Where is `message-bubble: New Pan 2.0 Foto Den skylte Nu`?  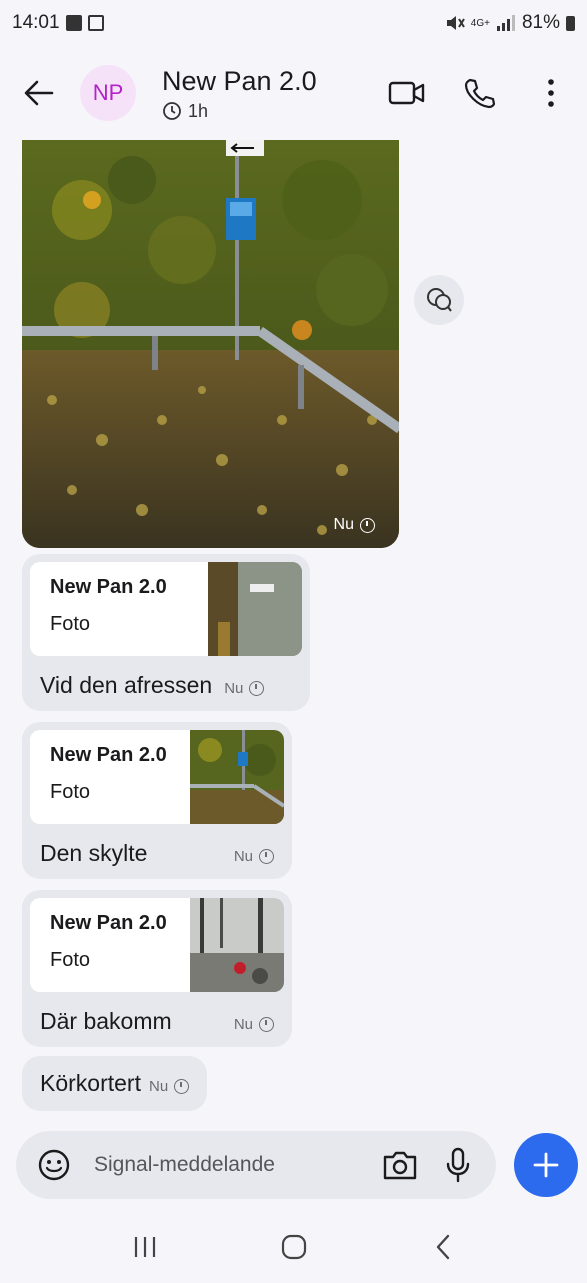 message-bubble: New Pan 2.0 Foto Den skylte Nu is located at coordinates (157, 800).